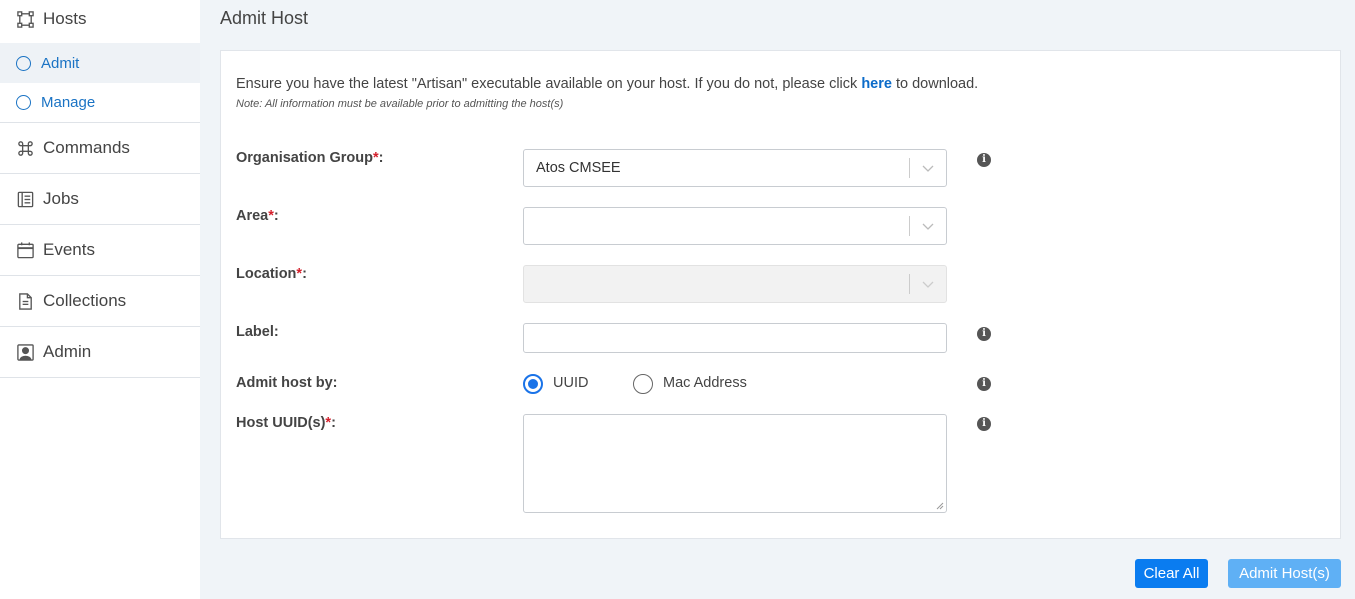 Image resolution: width=1355 pixels, height=599 pixels. Describe the element at coordinates (533, 384) in the screenshot. I see `uuid-radio` at that location.